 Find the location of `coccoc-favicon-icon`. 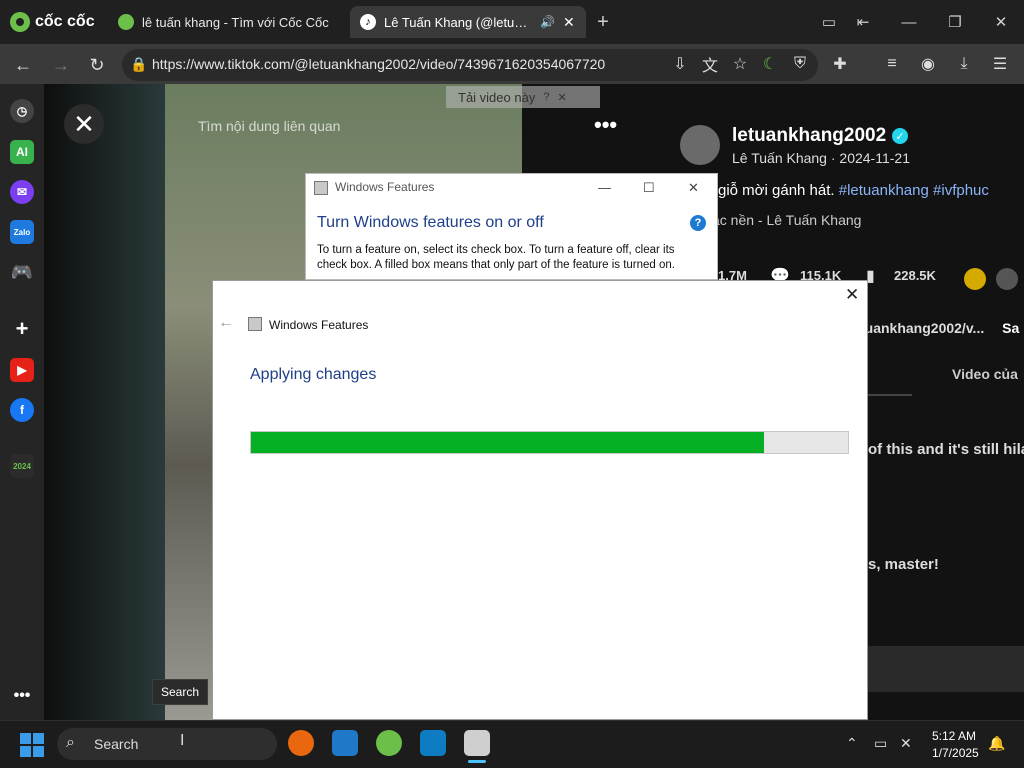

coccoc-favicon-icon is located at coordinates (126, 22).